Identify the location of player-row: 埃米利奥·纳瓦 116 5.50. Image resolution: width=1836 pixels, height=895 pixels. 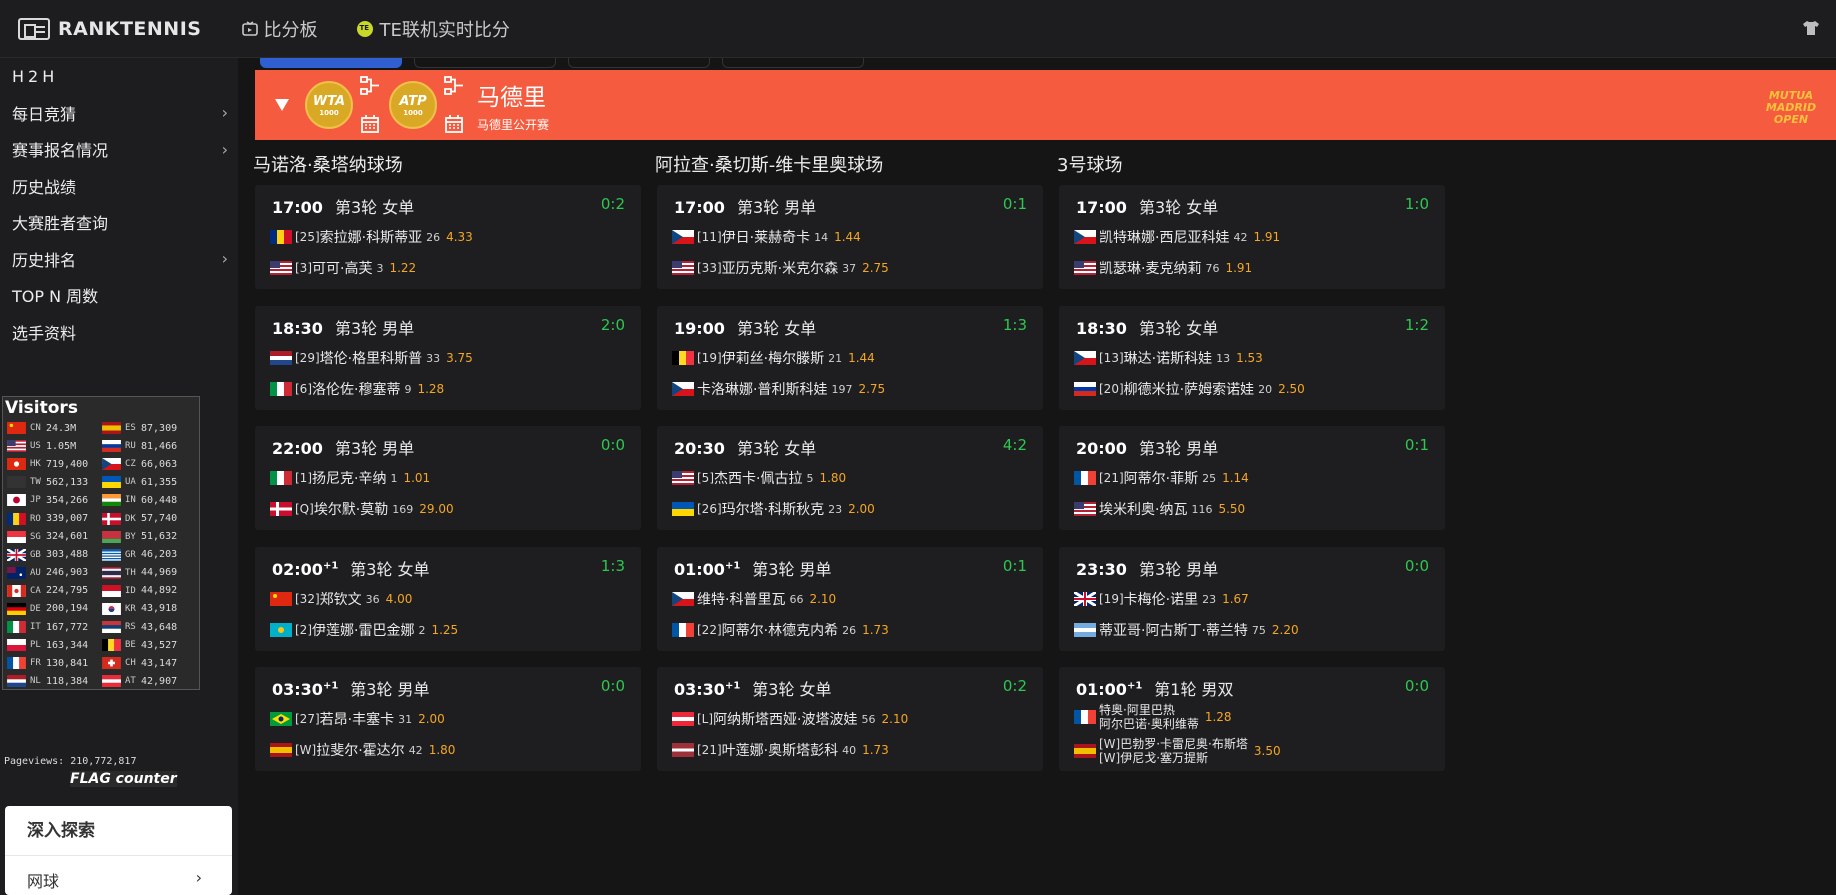
(1159, 509).